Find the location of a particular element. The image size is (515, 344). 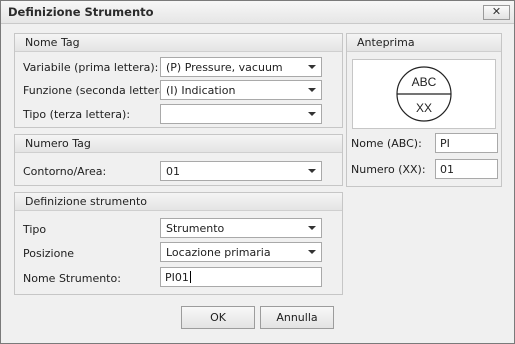

close-button: ✕ is located at coordinates (496, 12).